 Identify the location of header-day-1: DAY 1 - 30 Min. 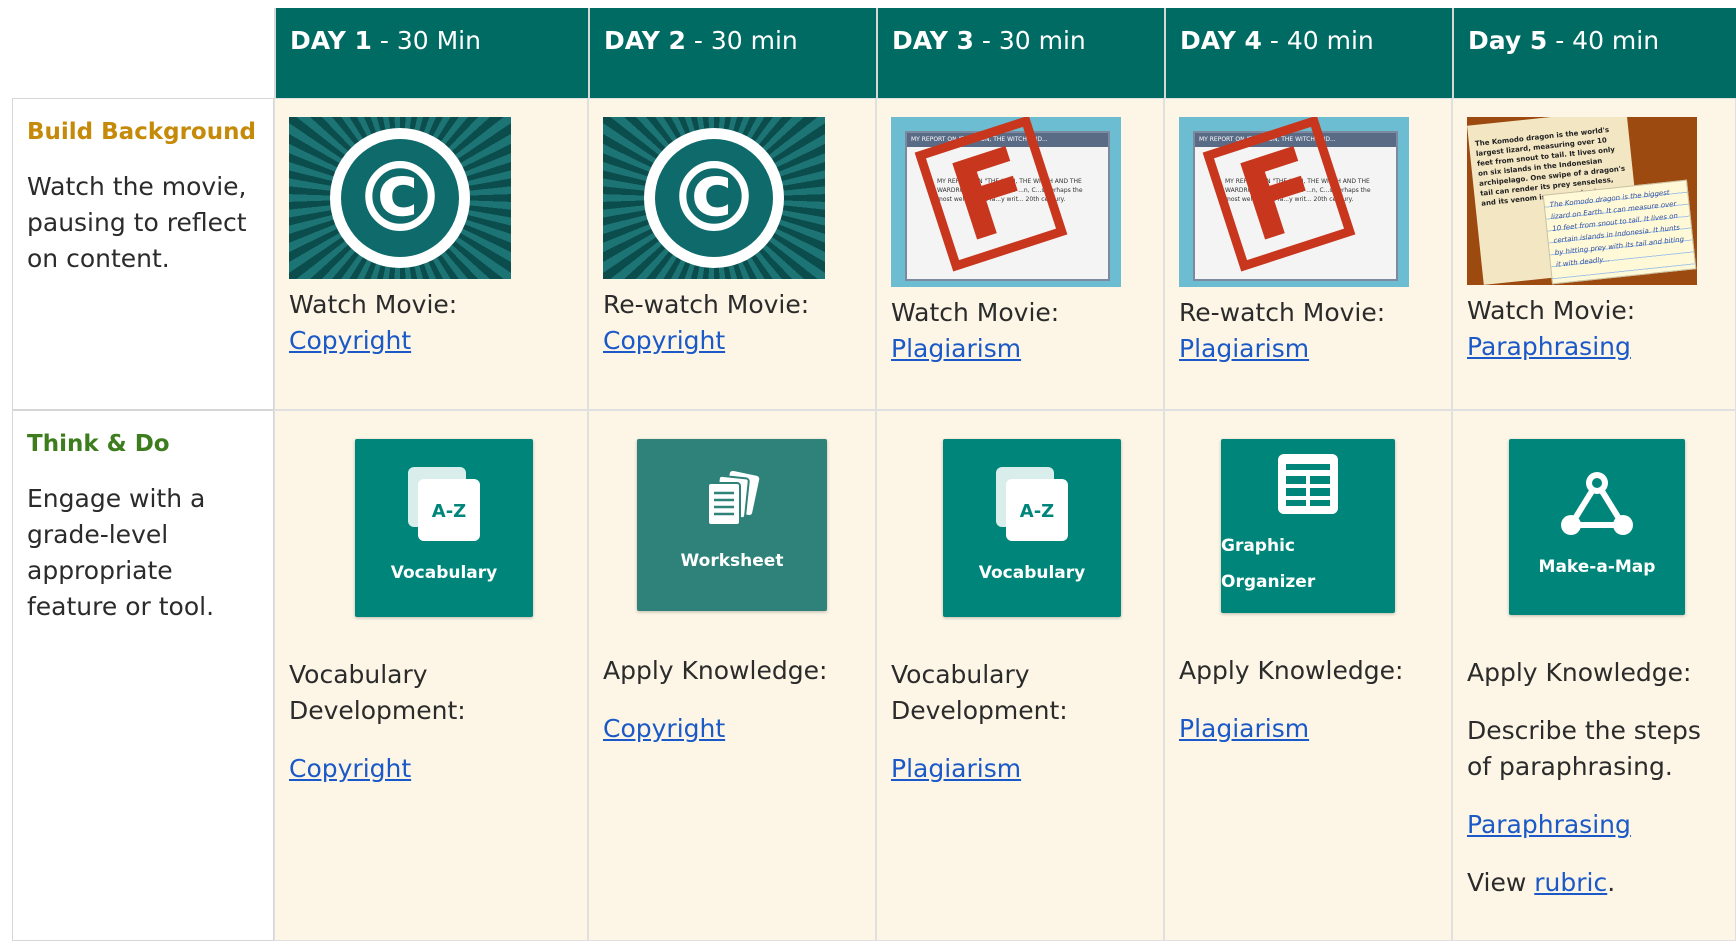
(431, 53).